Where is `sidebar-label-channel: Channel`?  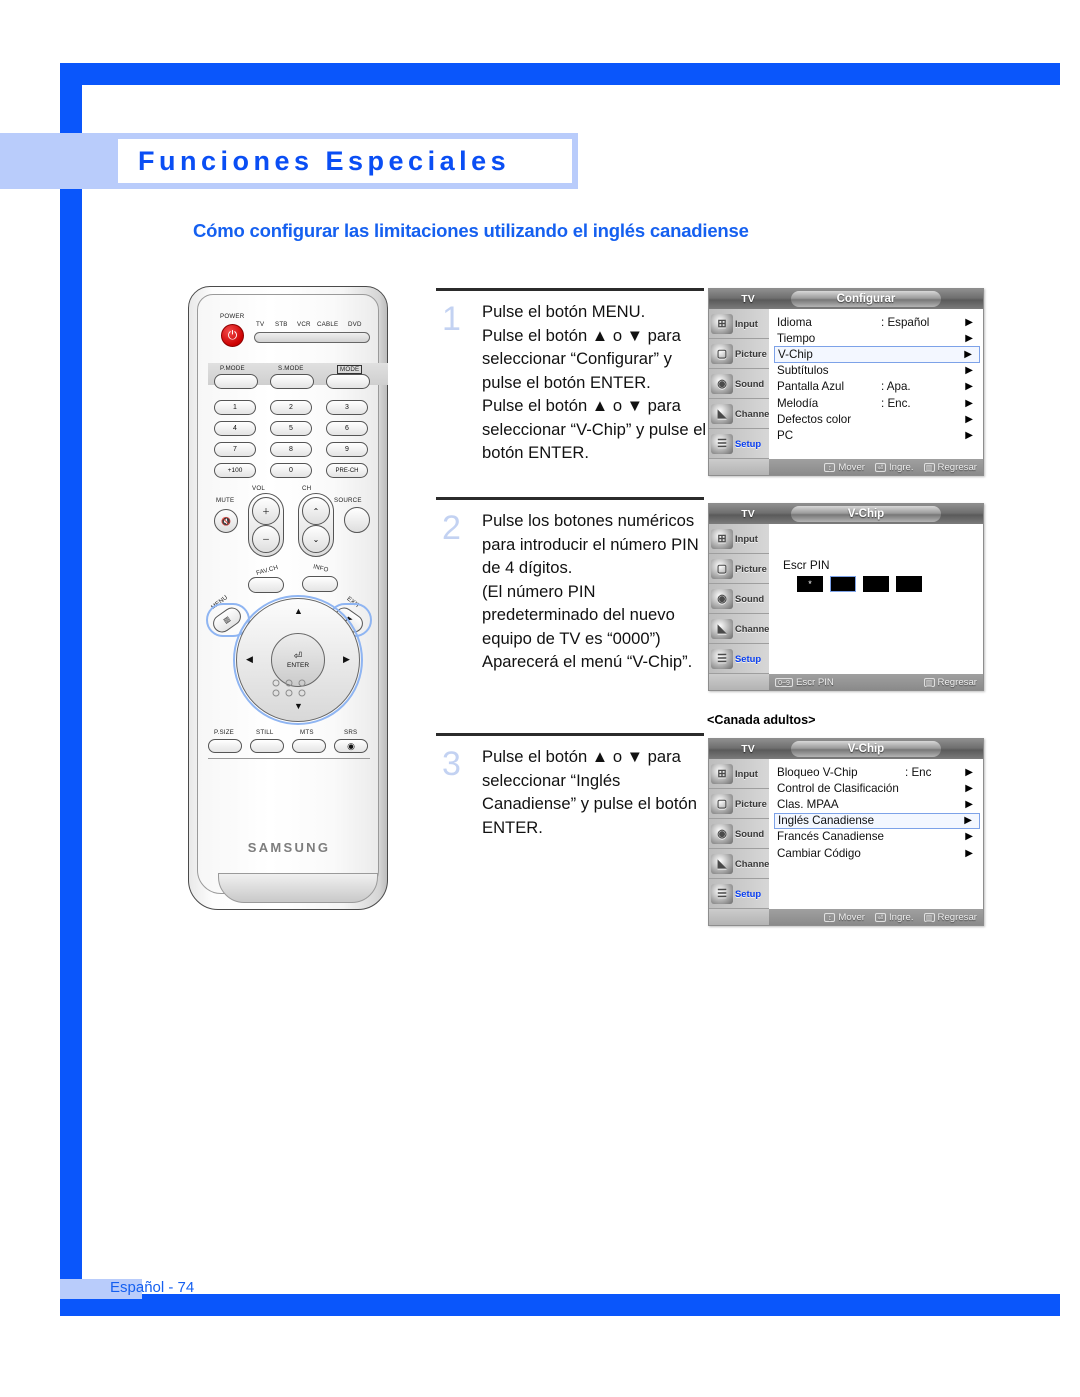
sidebar-label-channel: Channel is located at coordinates (753, 413).